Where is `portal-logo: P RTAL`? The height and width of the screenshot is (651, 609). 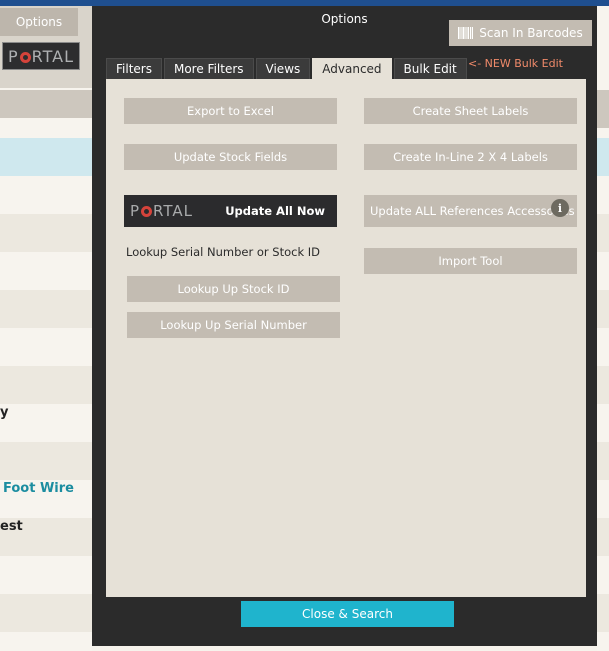
portal-logo: P RTAL is located at coordinates (161, 211).